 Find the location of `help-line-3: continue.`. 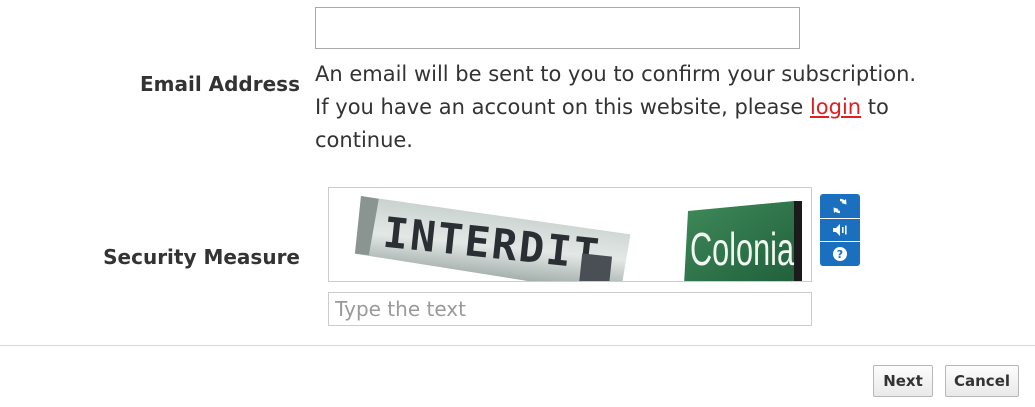

help-line-3: continue. is located at coordinates (364, 140).